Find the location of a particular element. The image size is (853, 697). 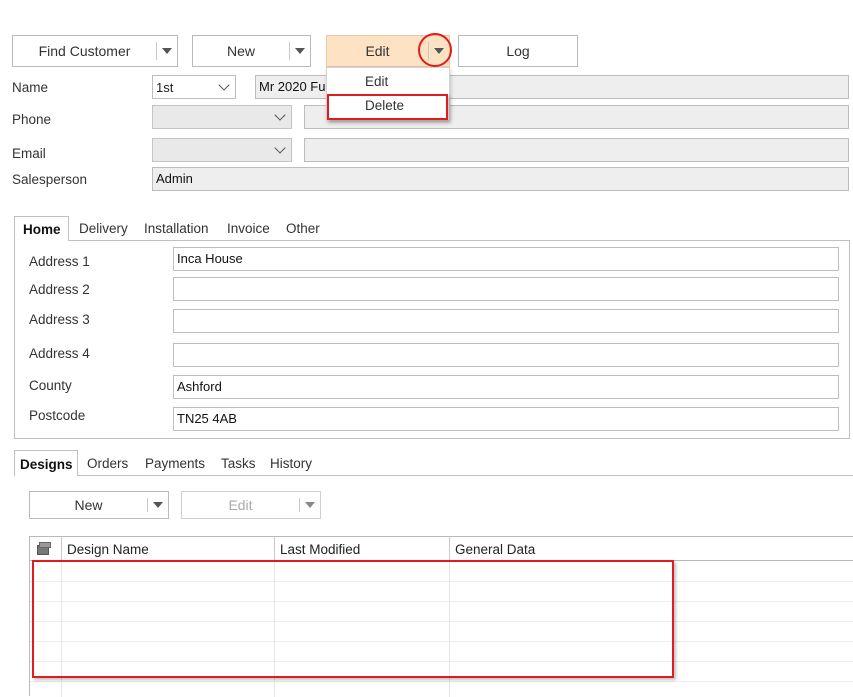

tab-invoice: Invoice is located at coordinates (248, 228).